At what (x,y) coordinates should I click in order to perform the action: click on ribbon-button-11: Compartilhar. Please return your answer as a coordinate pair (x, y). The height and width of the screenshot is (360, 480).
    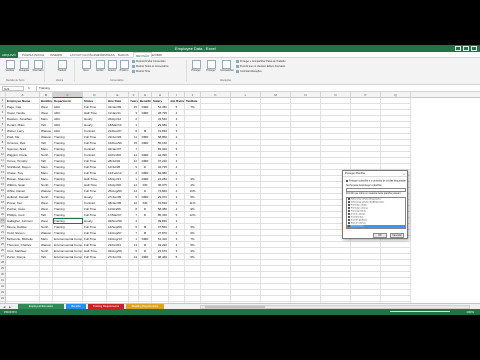
    Looking at the image, I should click on (227, 66).